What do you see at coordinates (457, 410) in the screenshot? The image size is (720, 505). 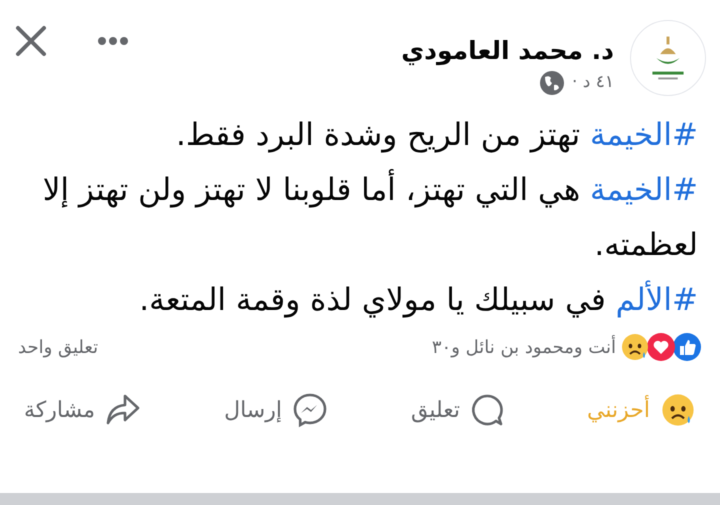 I see `comment-button: تعليق` at bounding box center [457, 410].